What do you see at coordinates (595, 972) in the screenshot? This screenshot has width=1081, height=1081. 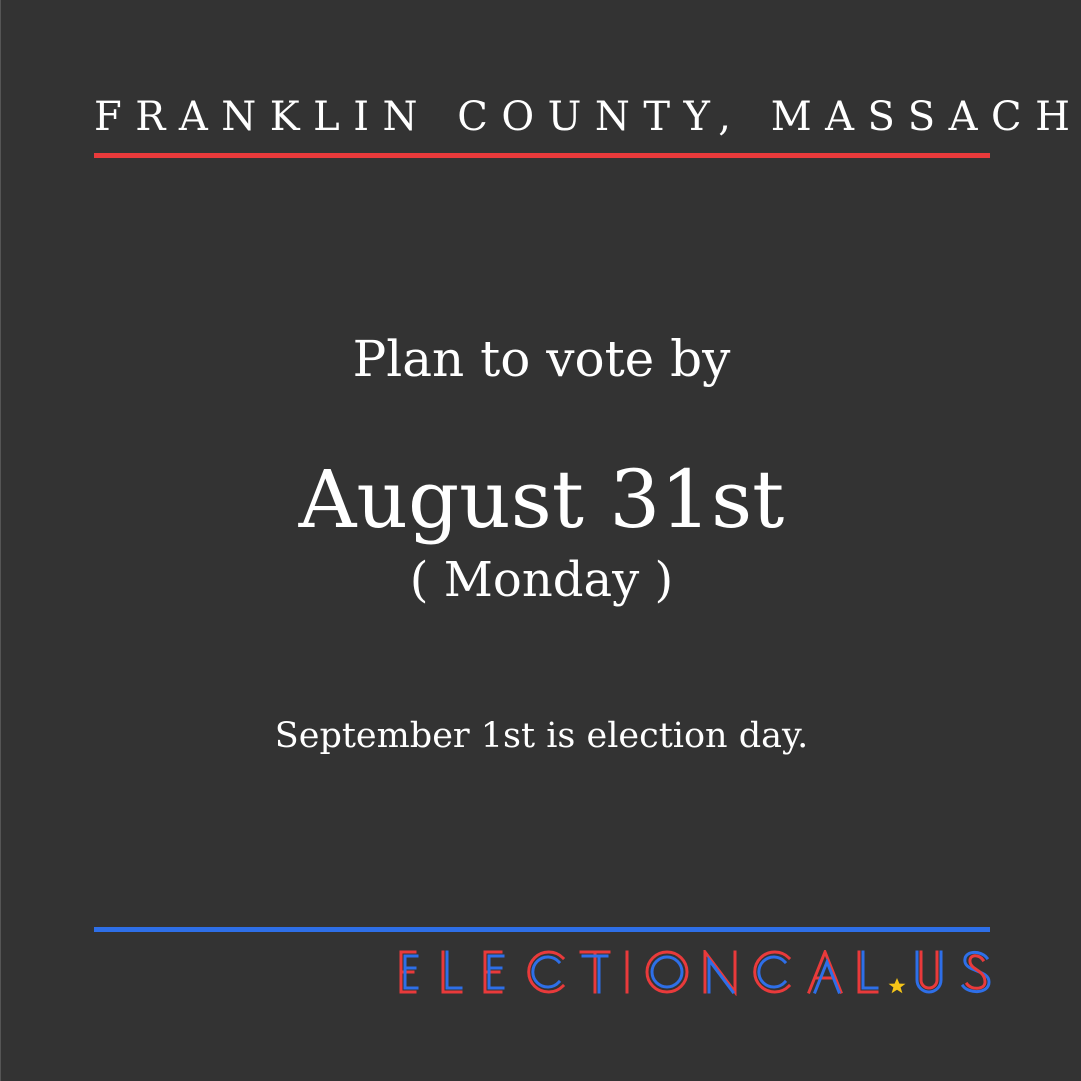 I see `logo-letter-t` at bounding box center [595, 972].